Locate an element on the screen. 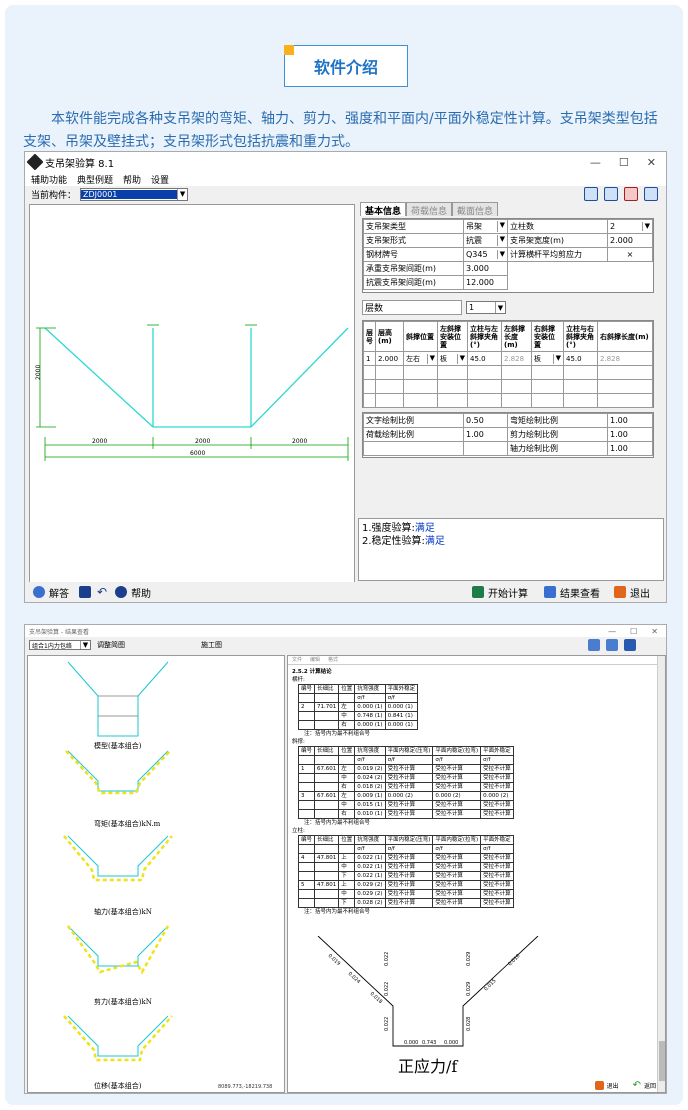 Image resolution: width=688 pixels, height=1110 pixels. window-title: 支吊架验算 8.1 is located at coordinates (80, 164).